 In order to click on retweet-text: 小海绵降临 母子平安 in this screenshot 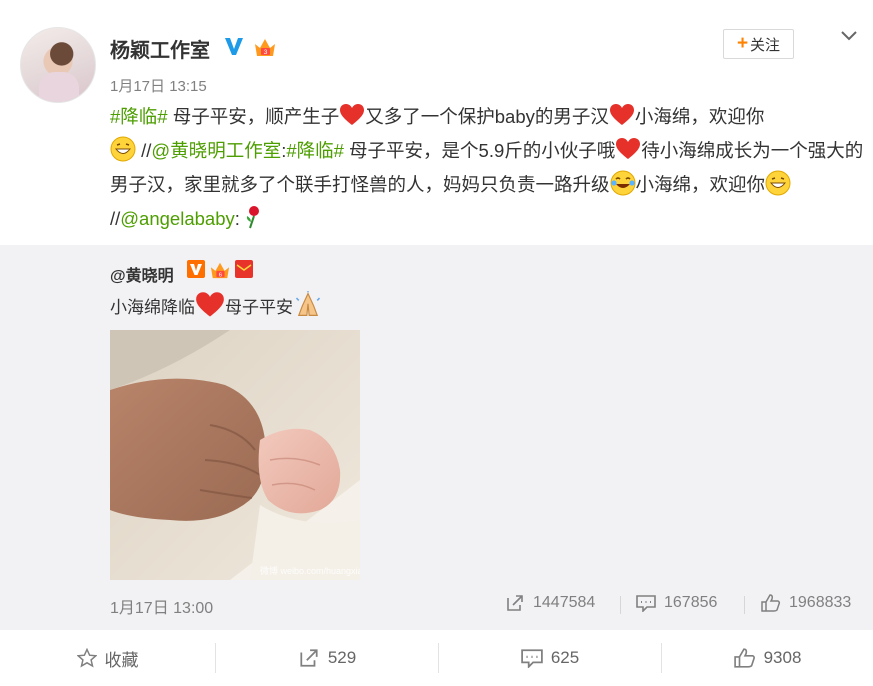, I will do `click(216, 306)`.